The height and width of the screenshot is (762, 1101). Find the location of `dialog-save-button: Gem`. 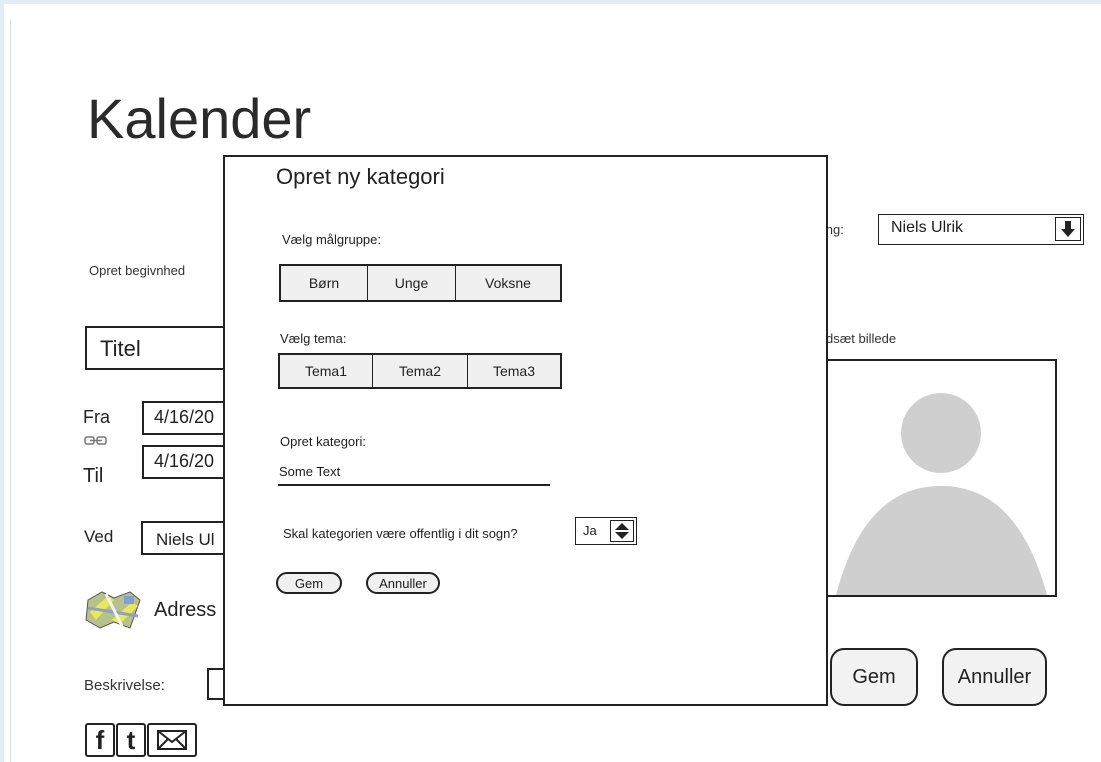

dialog-save-button: Gem is located at coordinates (309, 583).